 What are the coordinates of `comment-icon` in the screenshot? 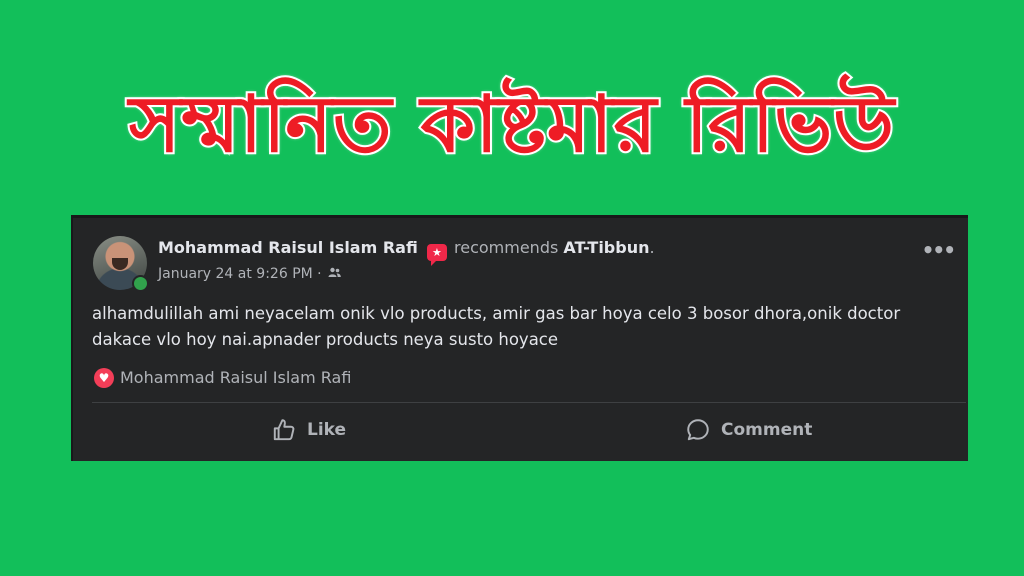 It's located at (698, 430).